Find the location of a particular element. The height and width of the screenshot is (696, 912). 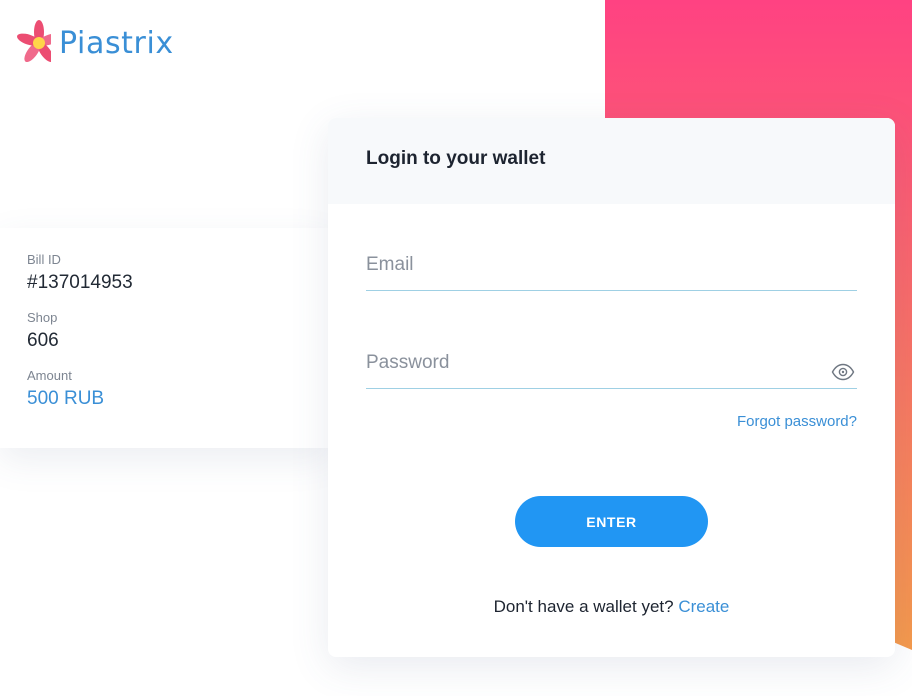

flower-logo-icon is located at coordinates (34, 41).